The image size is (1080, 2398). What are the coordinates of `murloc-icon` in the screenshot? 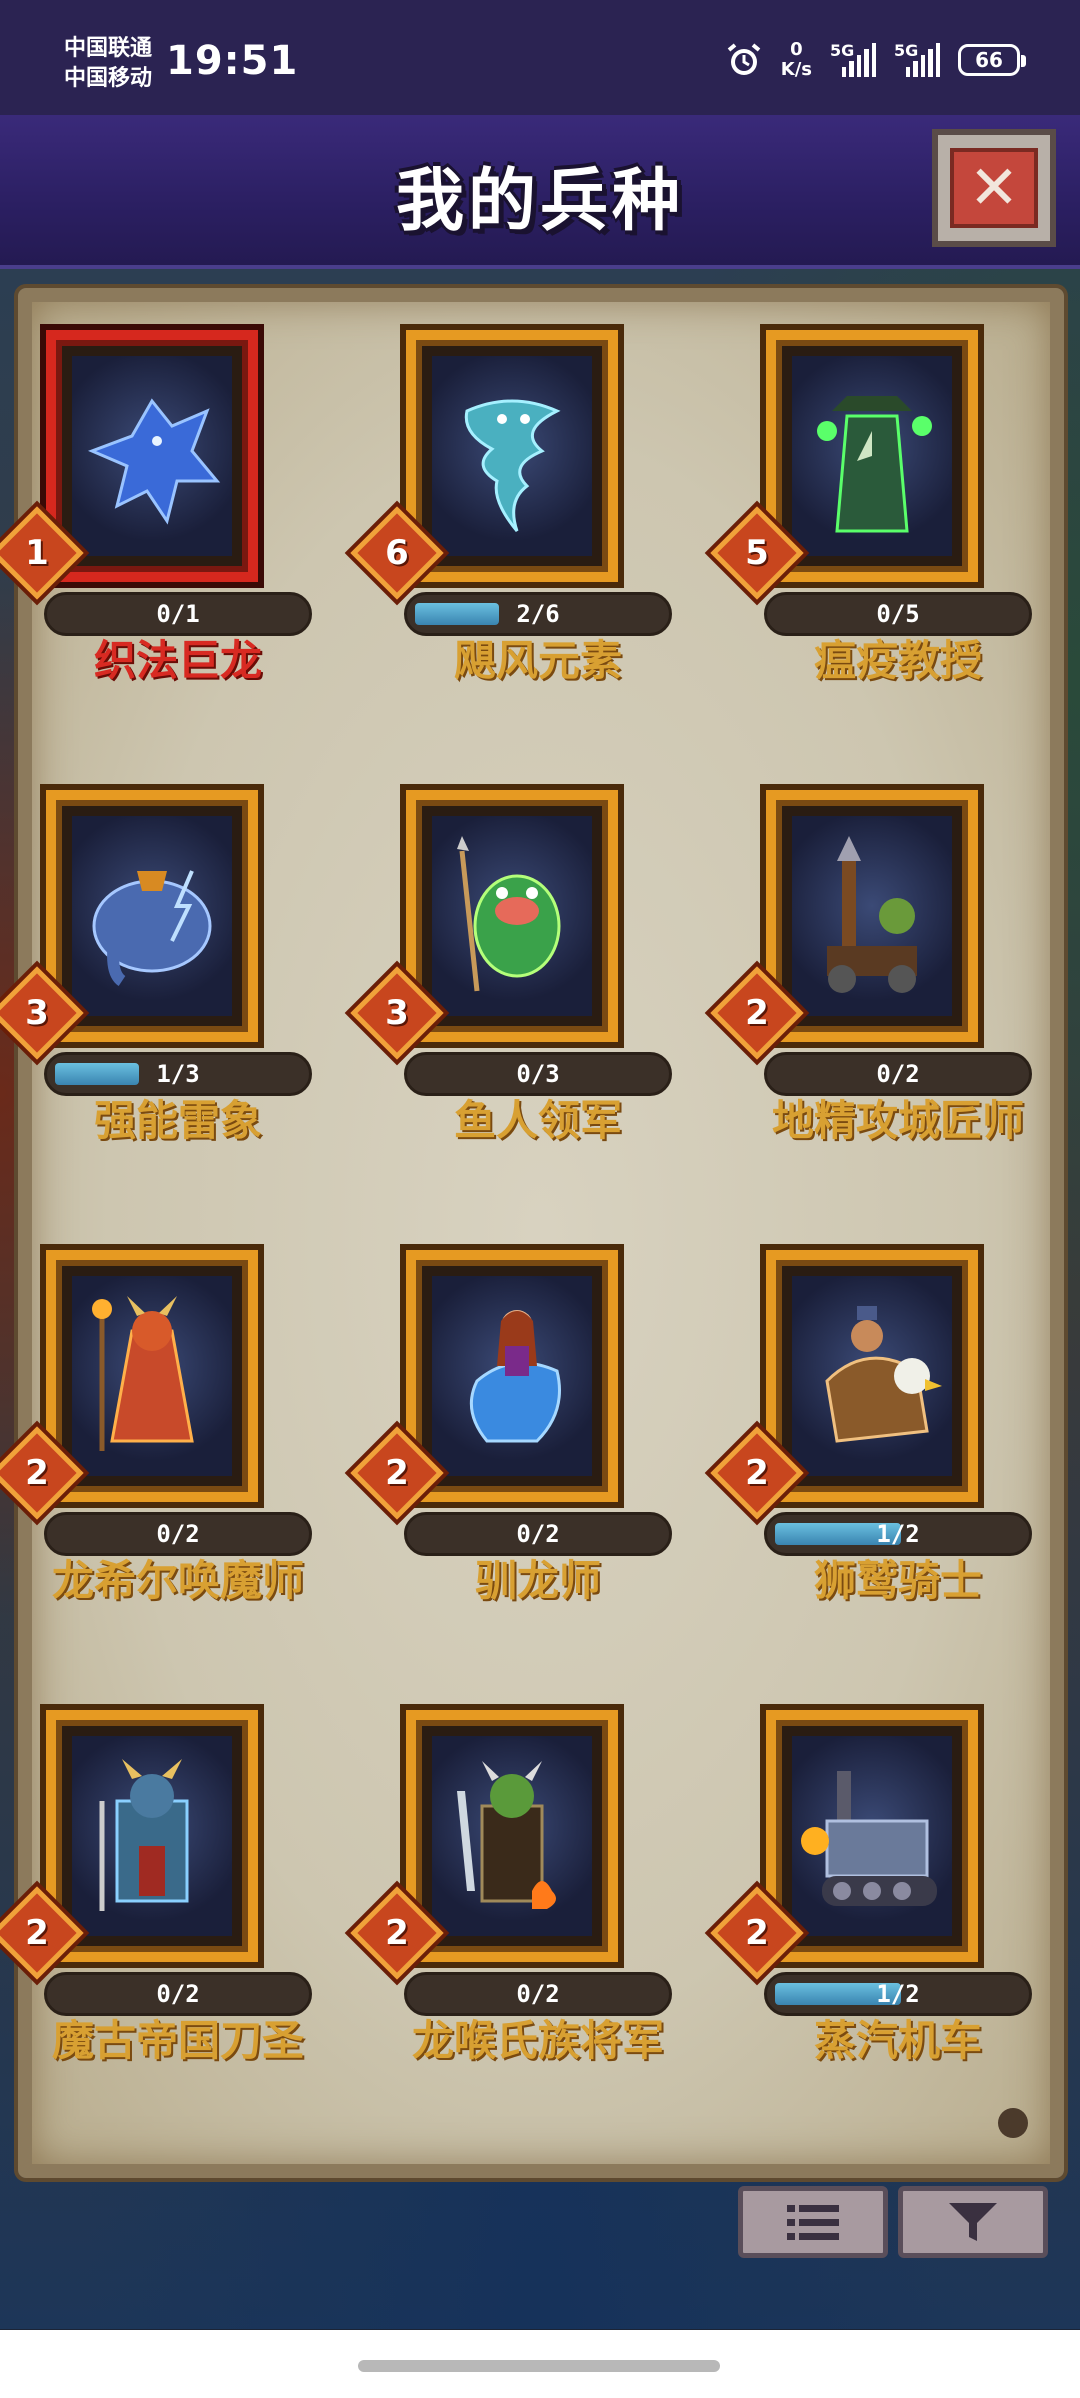 It's located at (512, 916).